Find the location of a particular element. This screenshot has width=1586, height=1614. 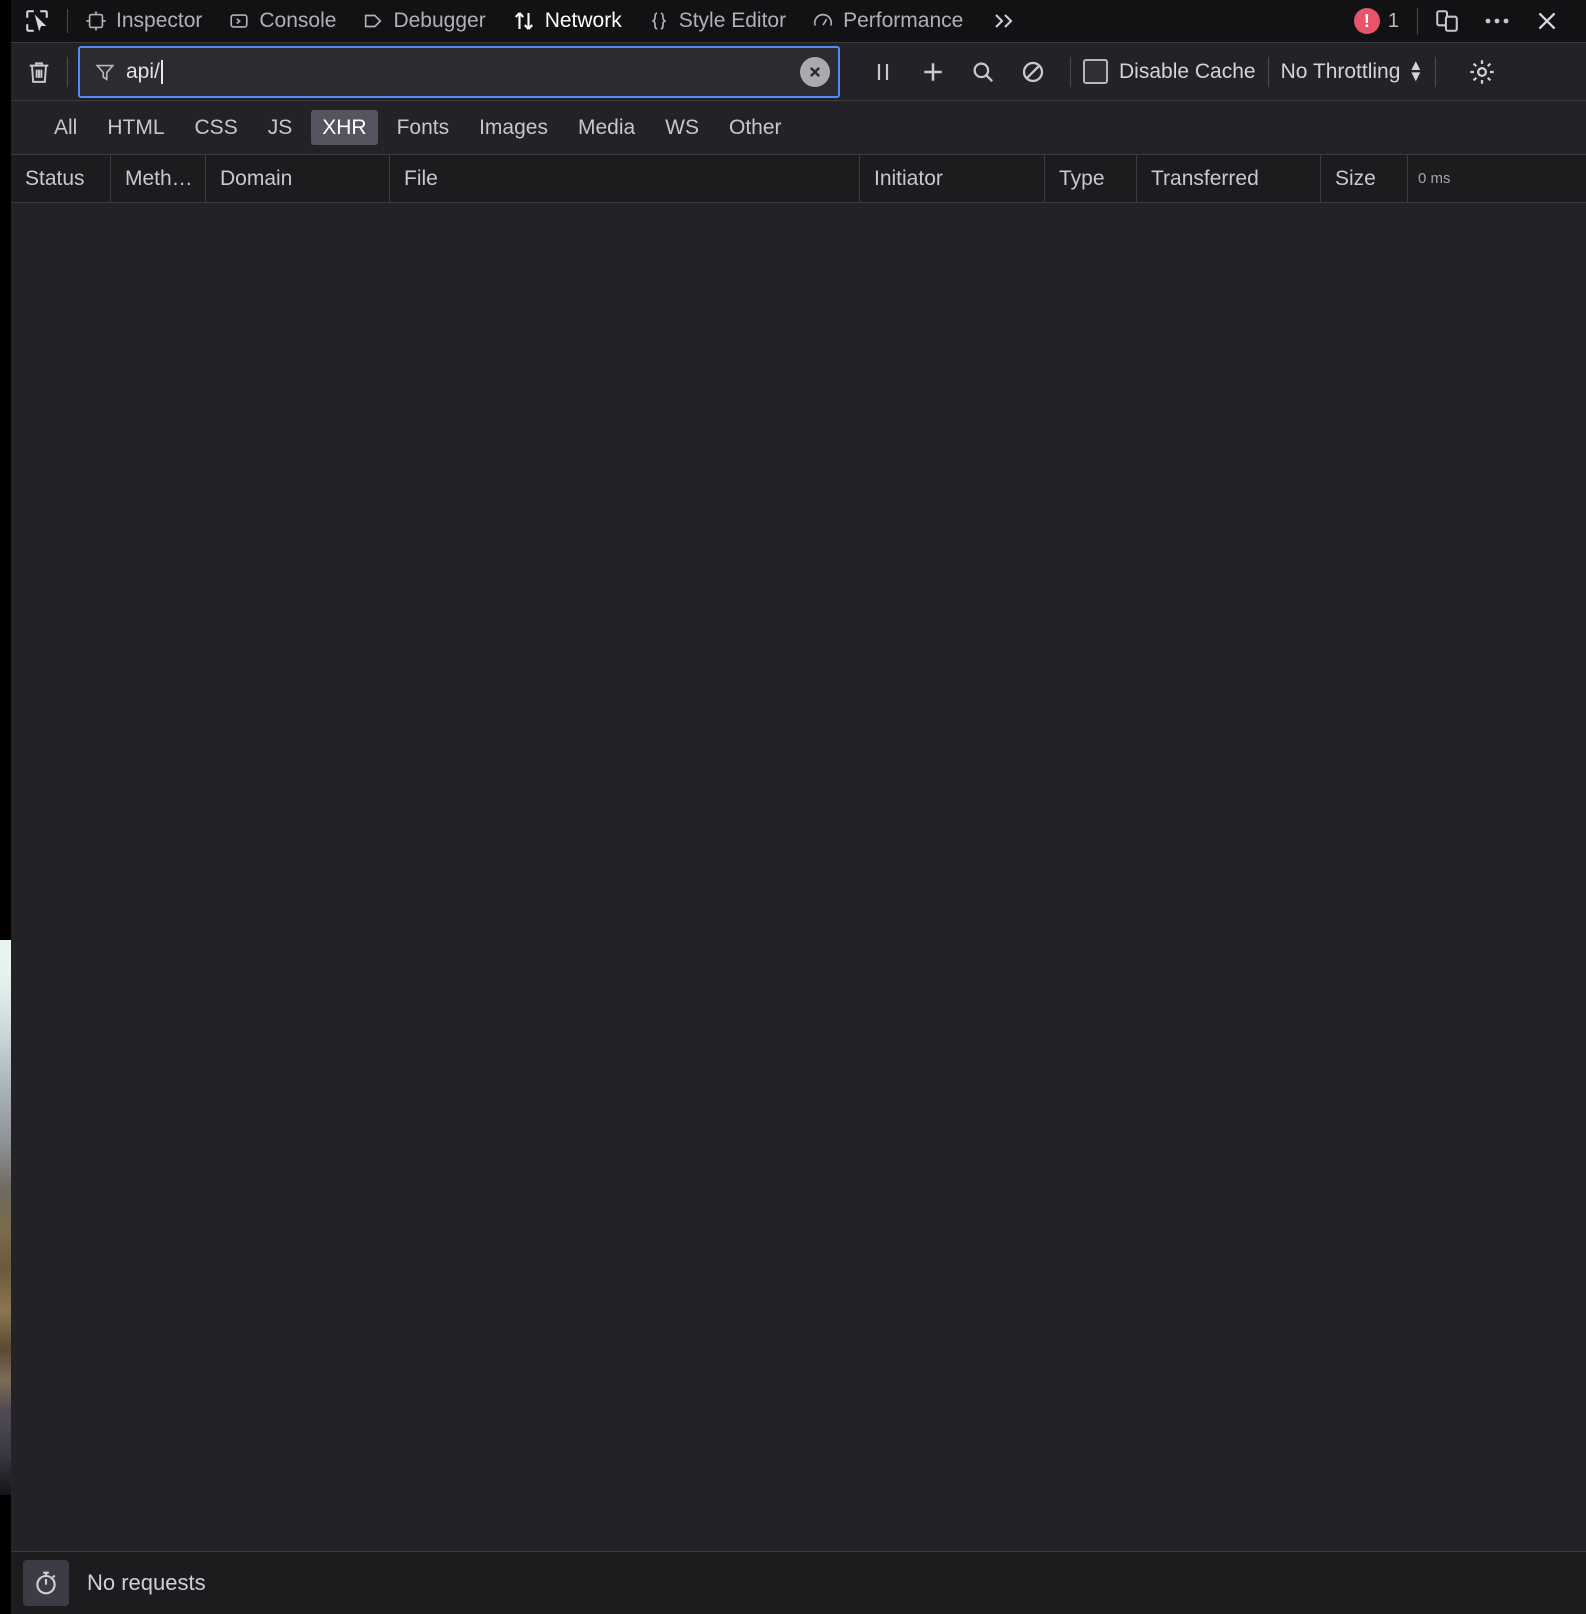

performance-icon is located at coordinates (823, 21).